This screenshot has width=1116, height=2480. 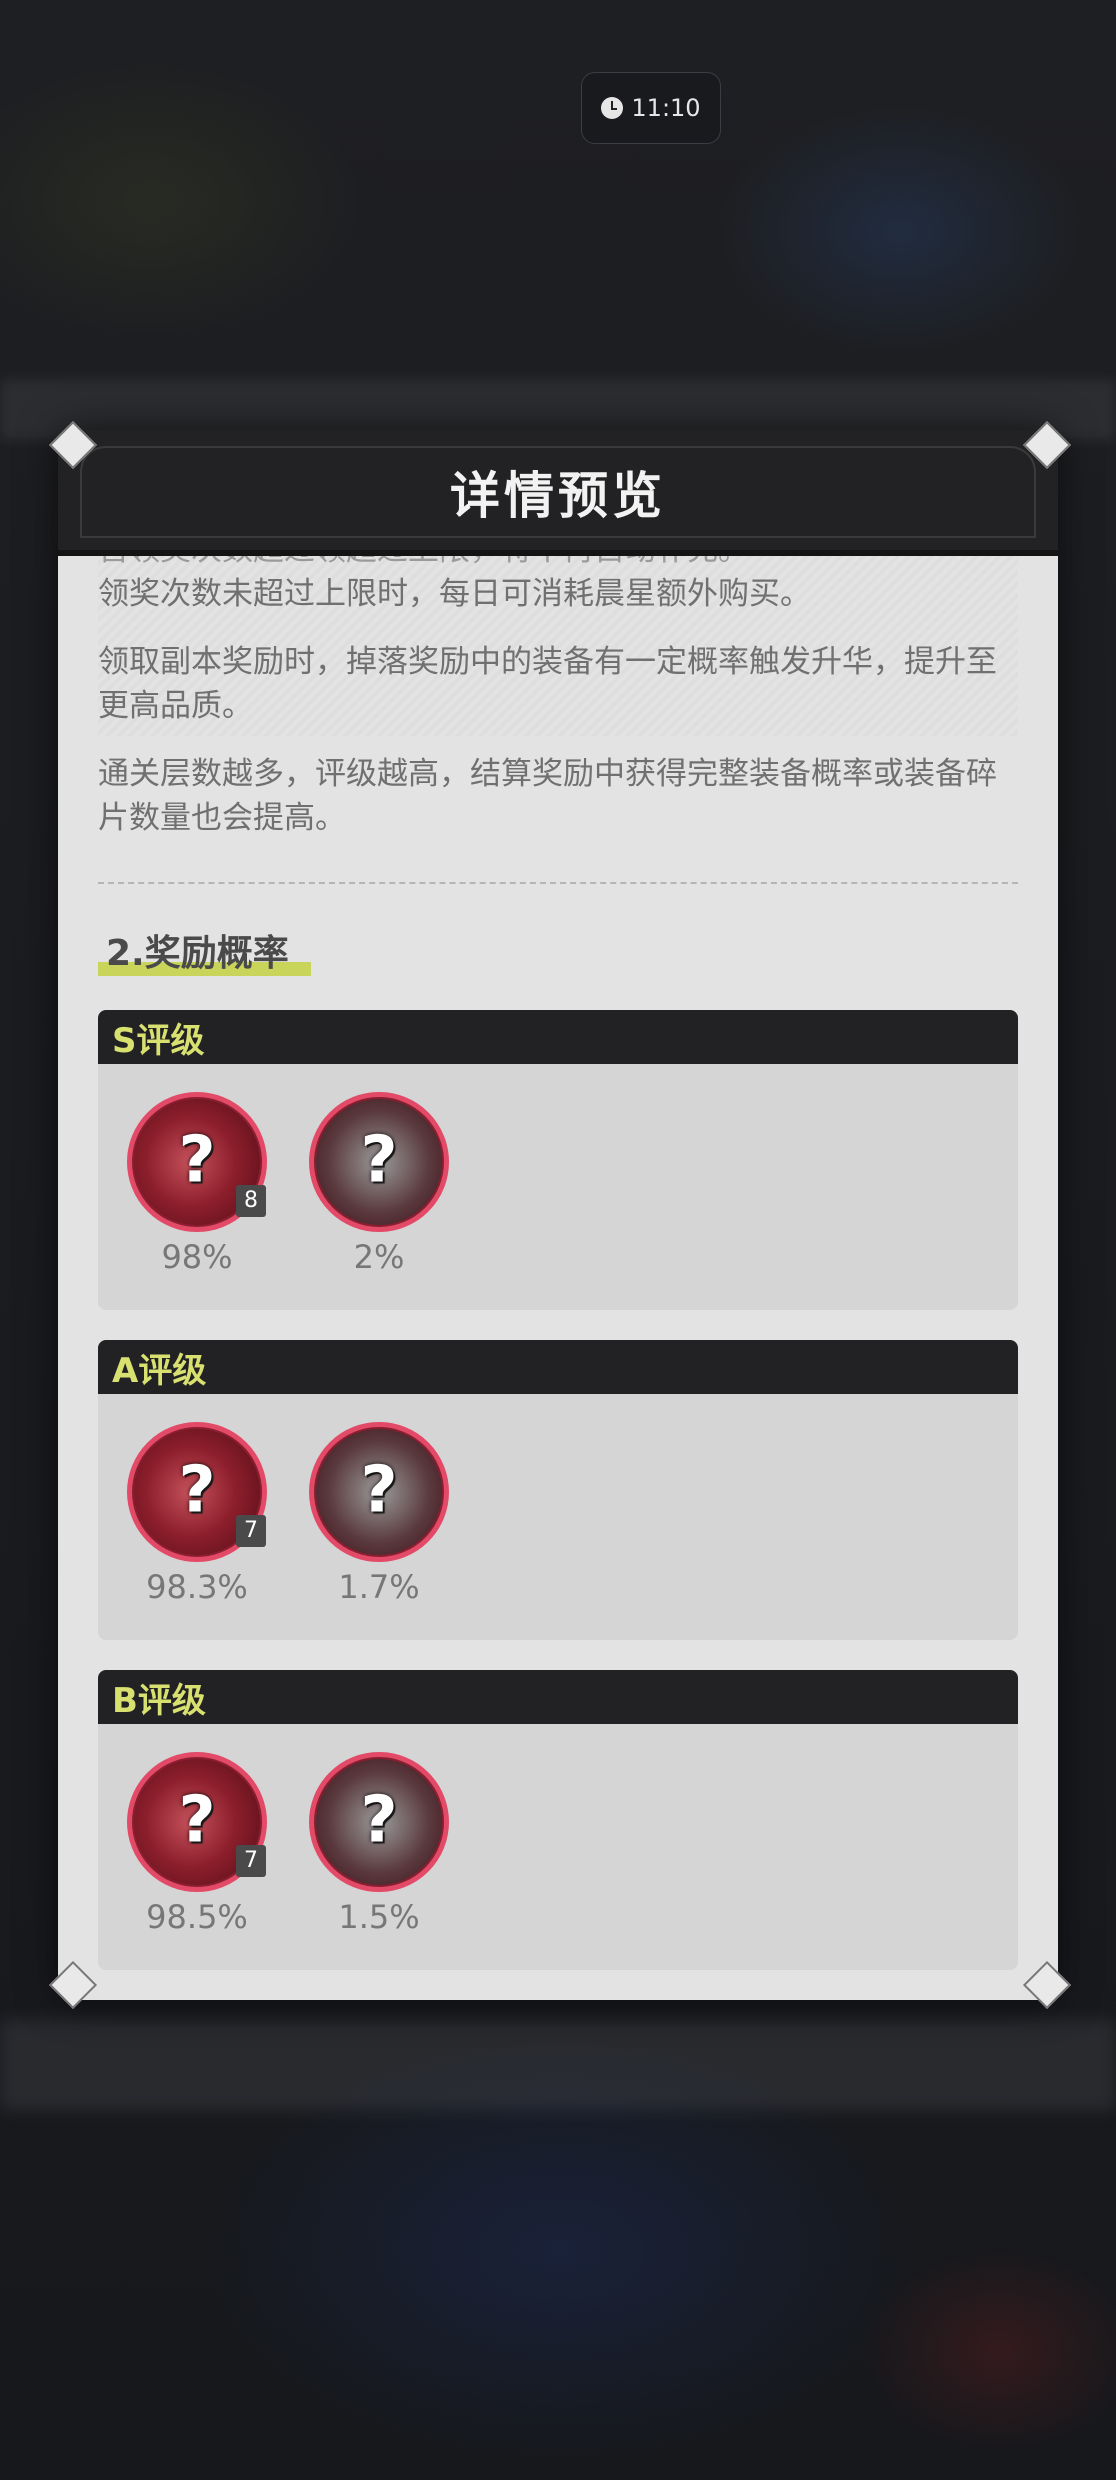 I want to click on item-probability: 98.5%, so click(x=197, y=1917).